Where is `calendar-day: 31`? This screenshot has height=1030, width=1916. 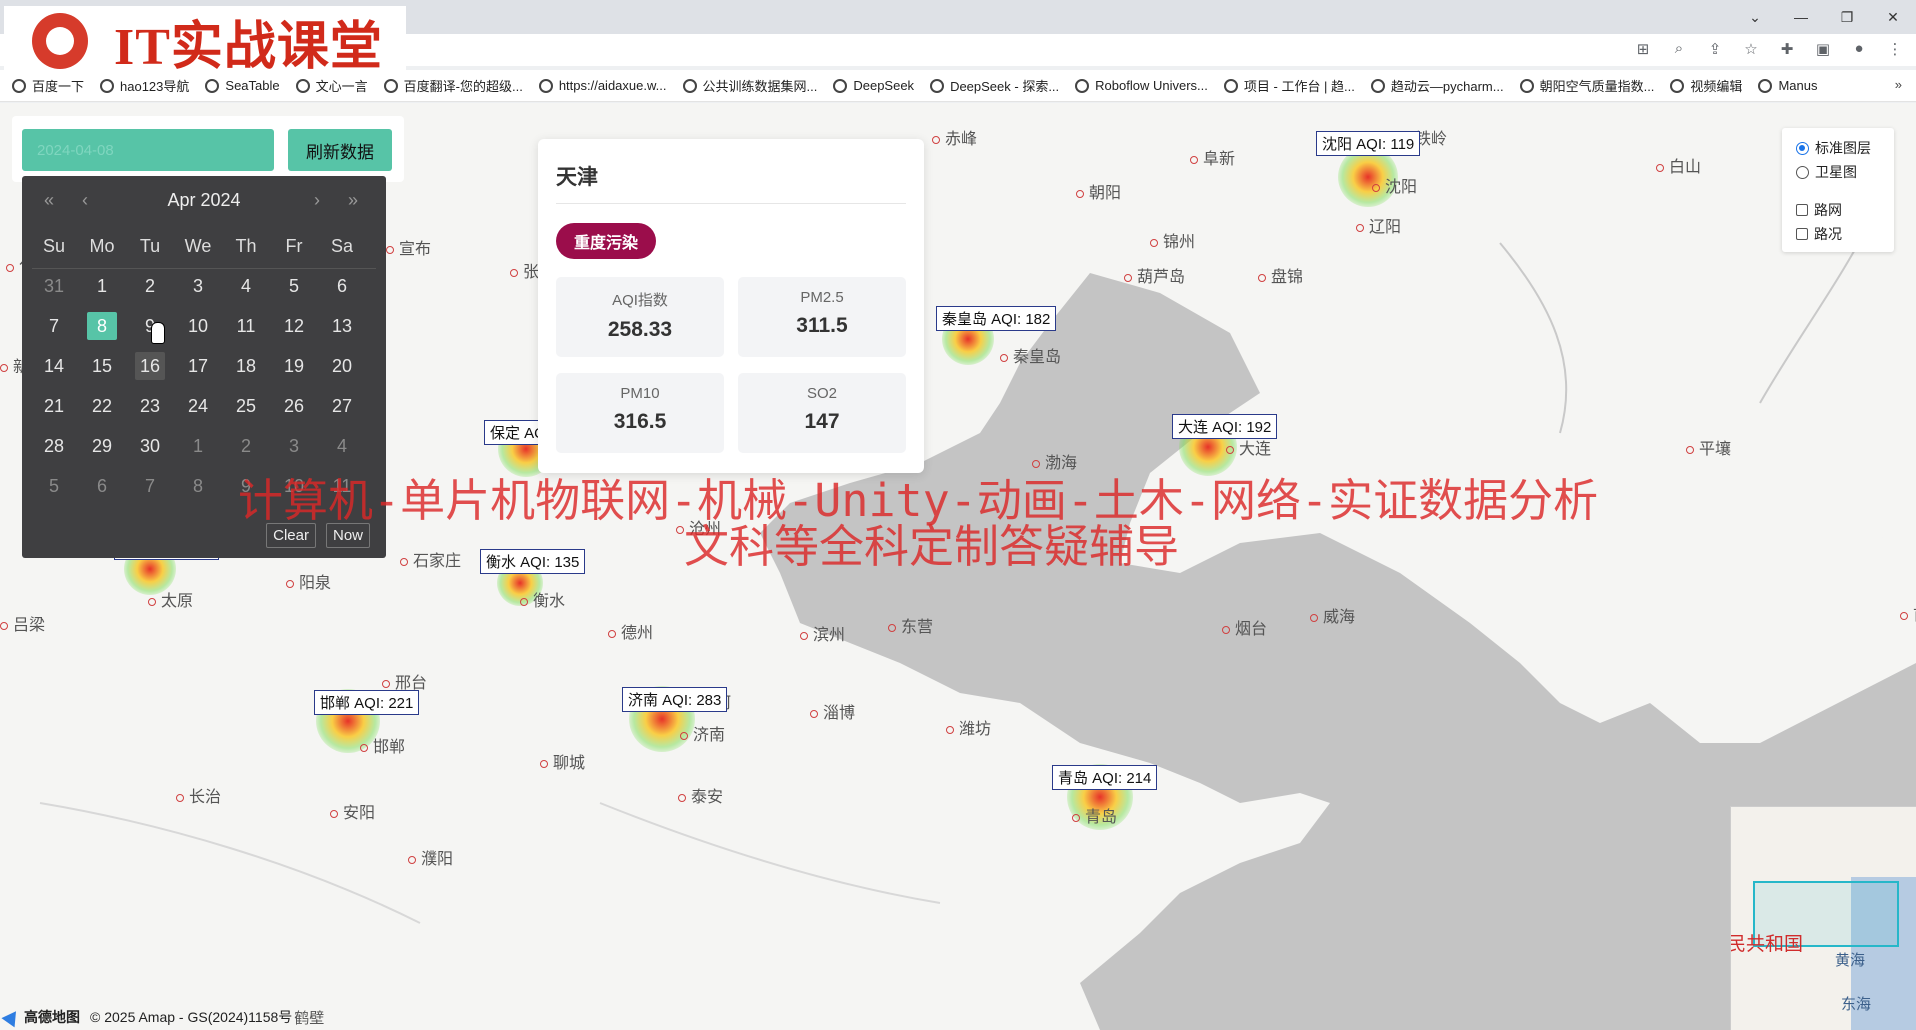
calendar-day: 31 is located at coordinates (54, 286).